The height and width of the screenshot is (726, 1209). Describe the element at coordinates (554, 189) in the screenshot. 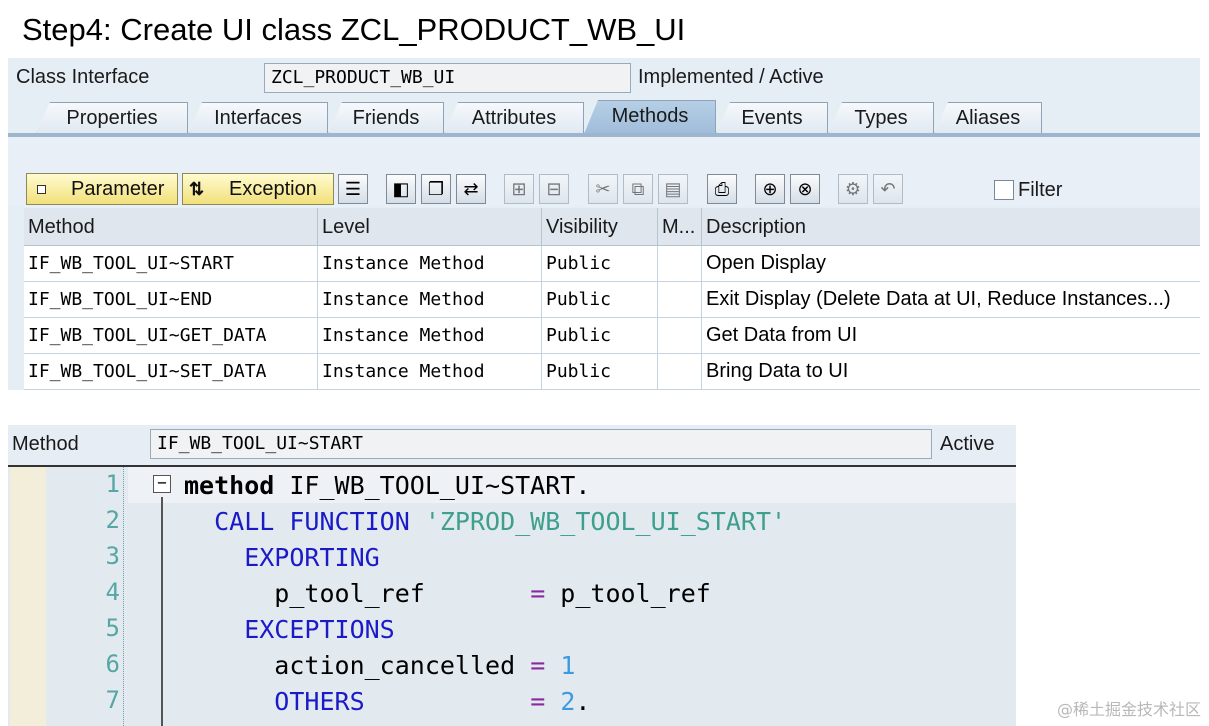

I see `delete-row-icon: ⊟` at that location.